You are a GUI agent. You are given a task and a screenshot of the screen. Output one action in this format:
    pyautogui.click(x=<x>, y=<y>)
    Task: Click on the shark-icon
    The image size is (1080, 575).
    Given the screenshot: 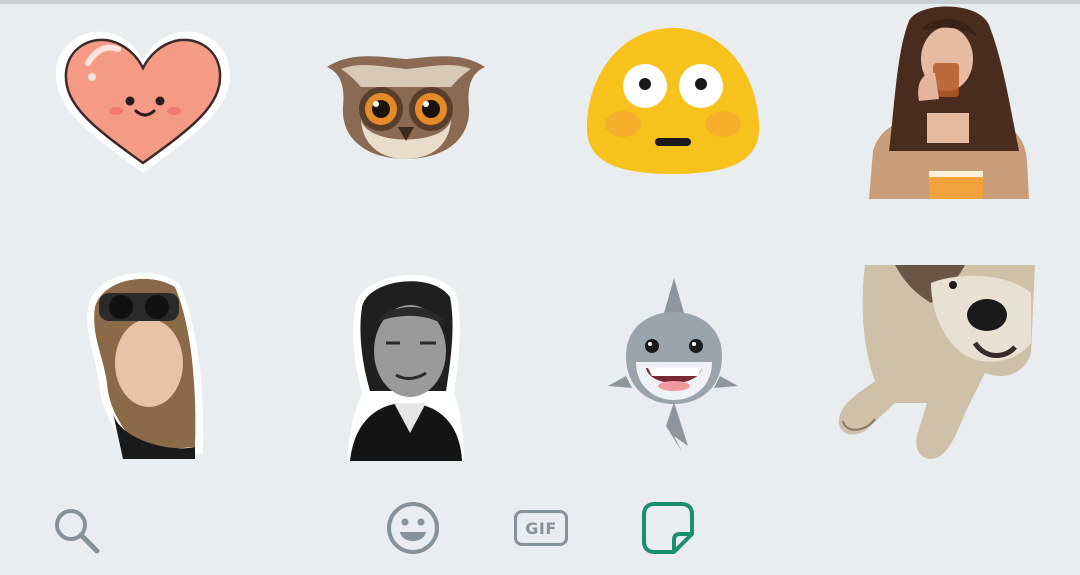 What is the action you would take?
    pyautogui.click(x=672, y=365)
    